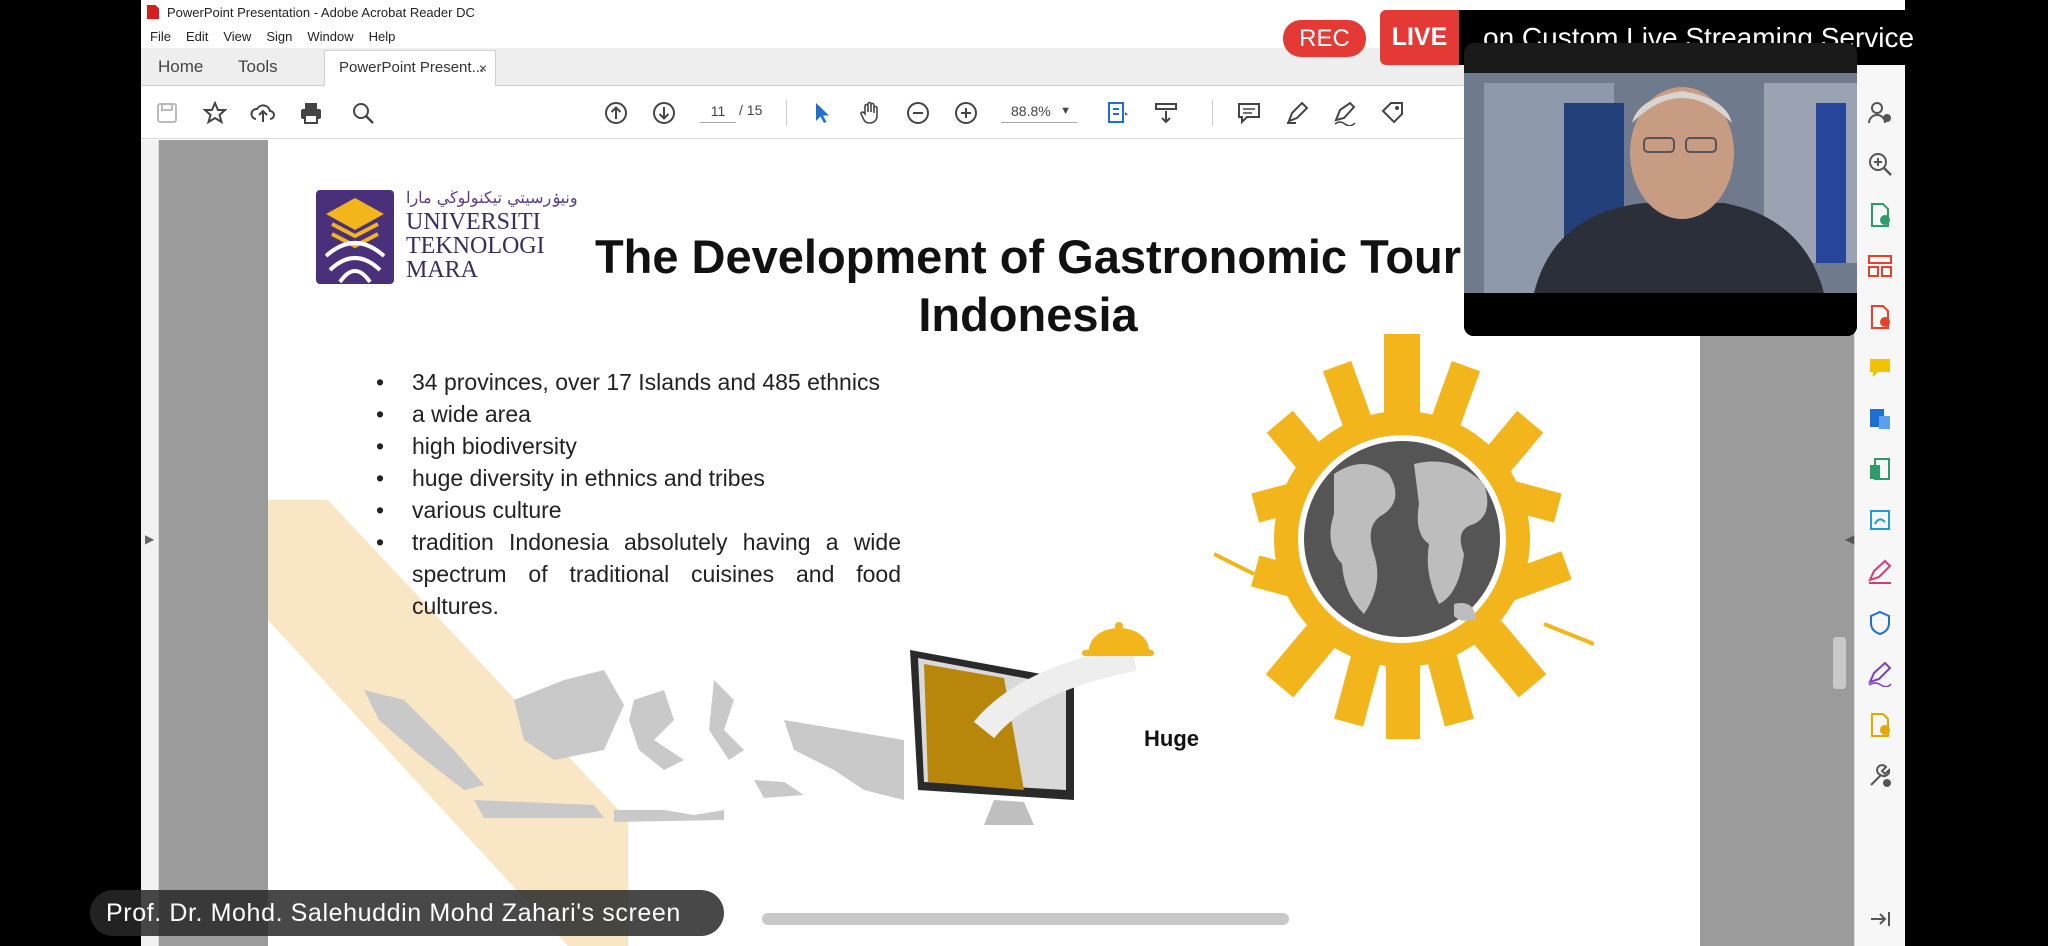 The image size is (2048, 946). Describe the element at coordinates (180, 67) in the screenshot. I see `tab-home: Home` at that location.